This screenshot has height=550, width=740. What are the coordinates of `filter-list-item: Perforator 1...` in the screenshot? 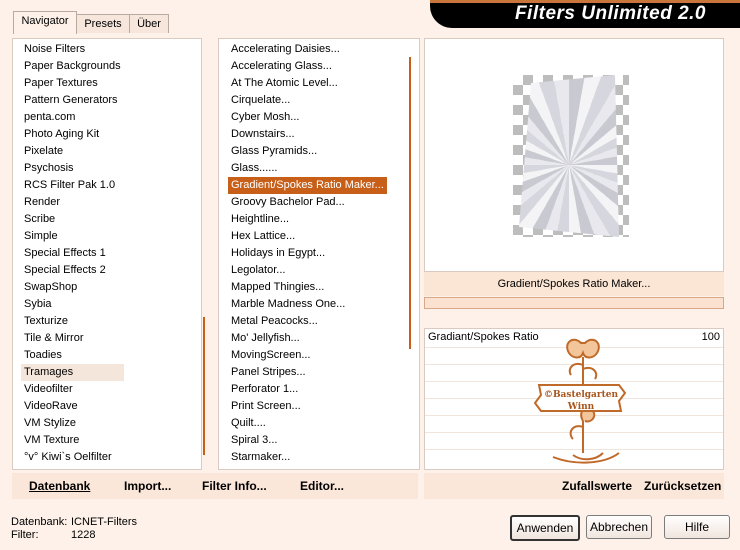 It's located at (307, 389).